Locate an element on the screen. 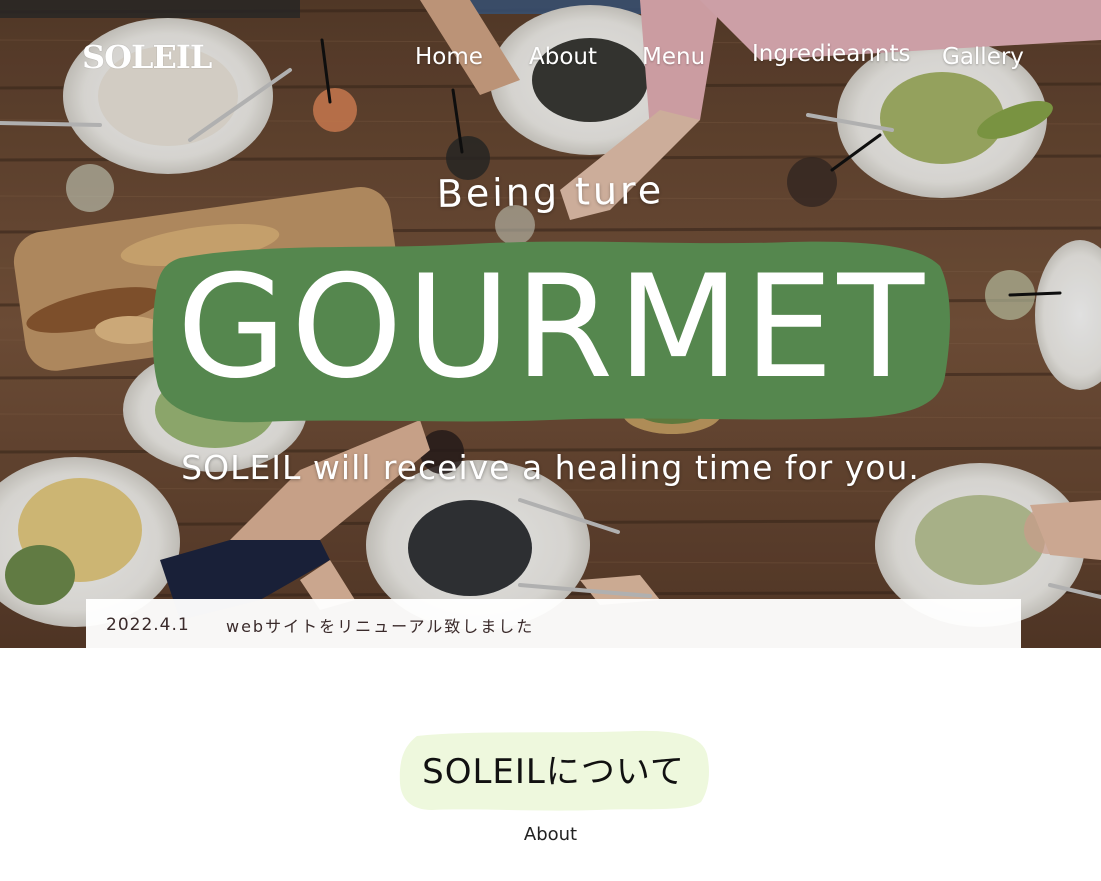  about-section-subtitle: About is located at coordinates (550, 834).